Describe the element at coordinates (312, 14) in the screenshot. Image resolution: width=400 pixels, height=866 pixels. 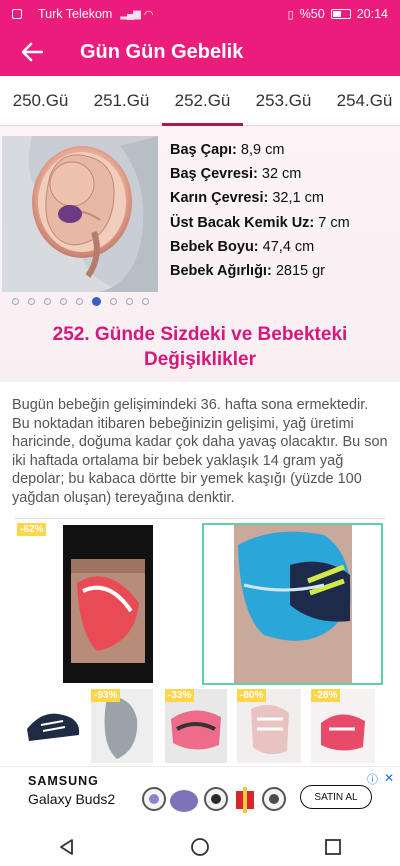
I see `battery-percent: %50` at that location.